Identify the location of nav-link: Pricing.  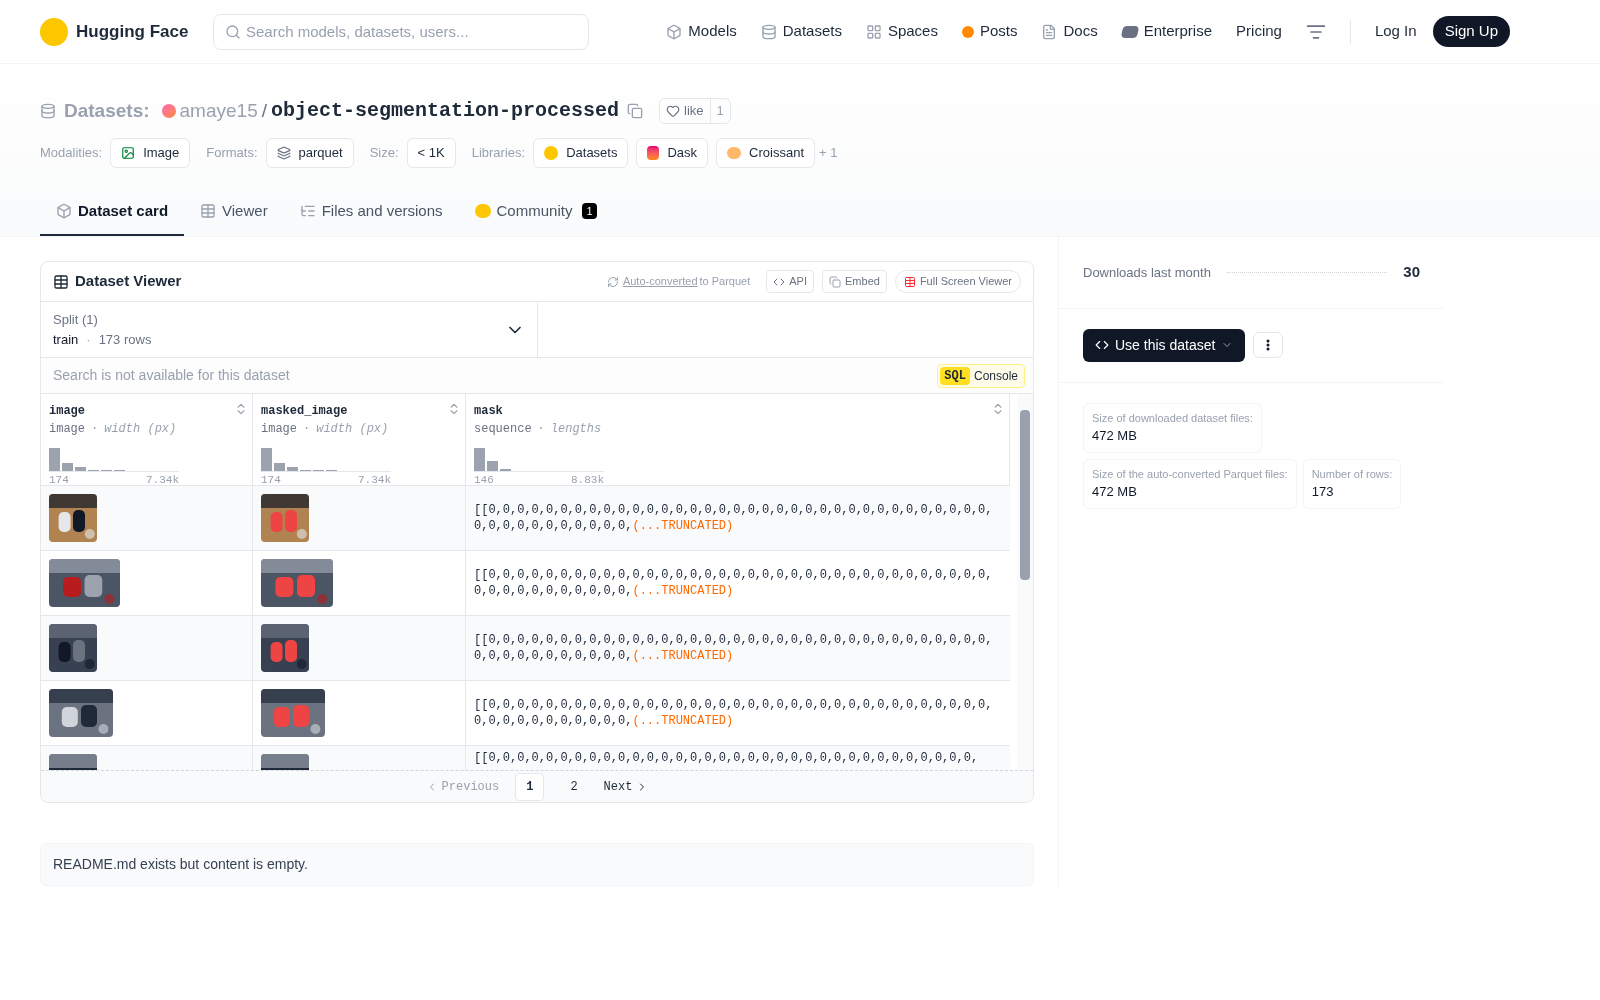
(1259, 31).